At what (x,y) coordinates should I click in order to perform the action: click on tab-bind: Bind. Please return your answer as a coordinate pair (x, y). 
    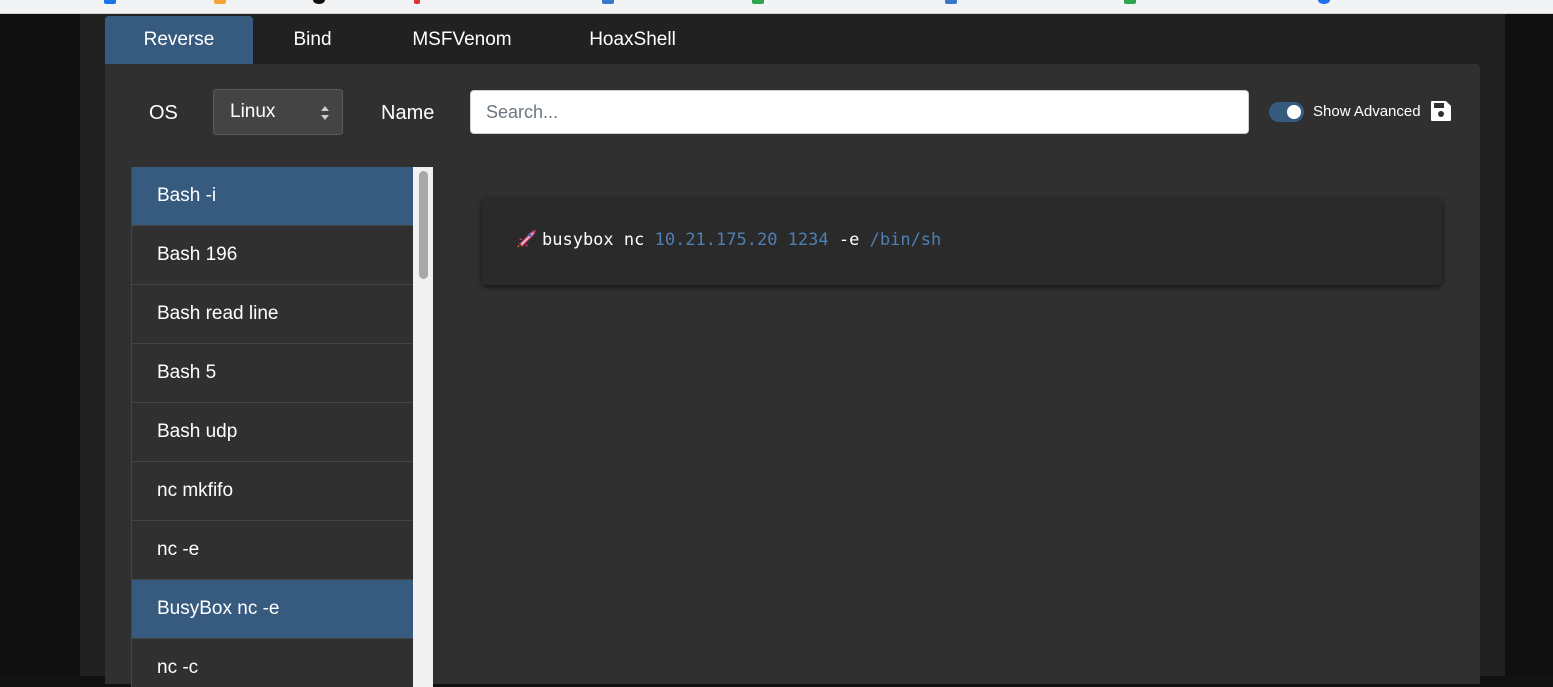
    Looking at the image, I should click on (312, 40).